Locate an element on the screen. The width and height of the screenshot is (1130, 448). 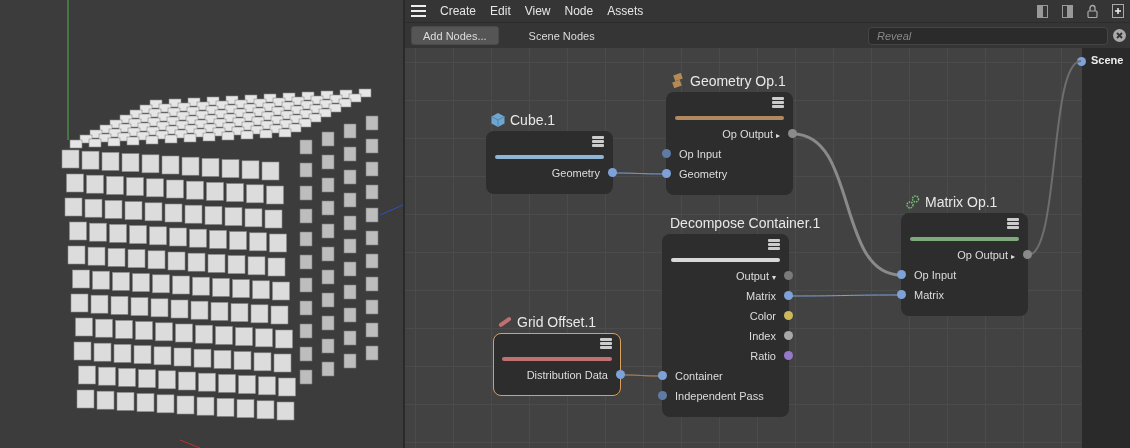
menu-item: Edit is located at coordinates (500, 11).